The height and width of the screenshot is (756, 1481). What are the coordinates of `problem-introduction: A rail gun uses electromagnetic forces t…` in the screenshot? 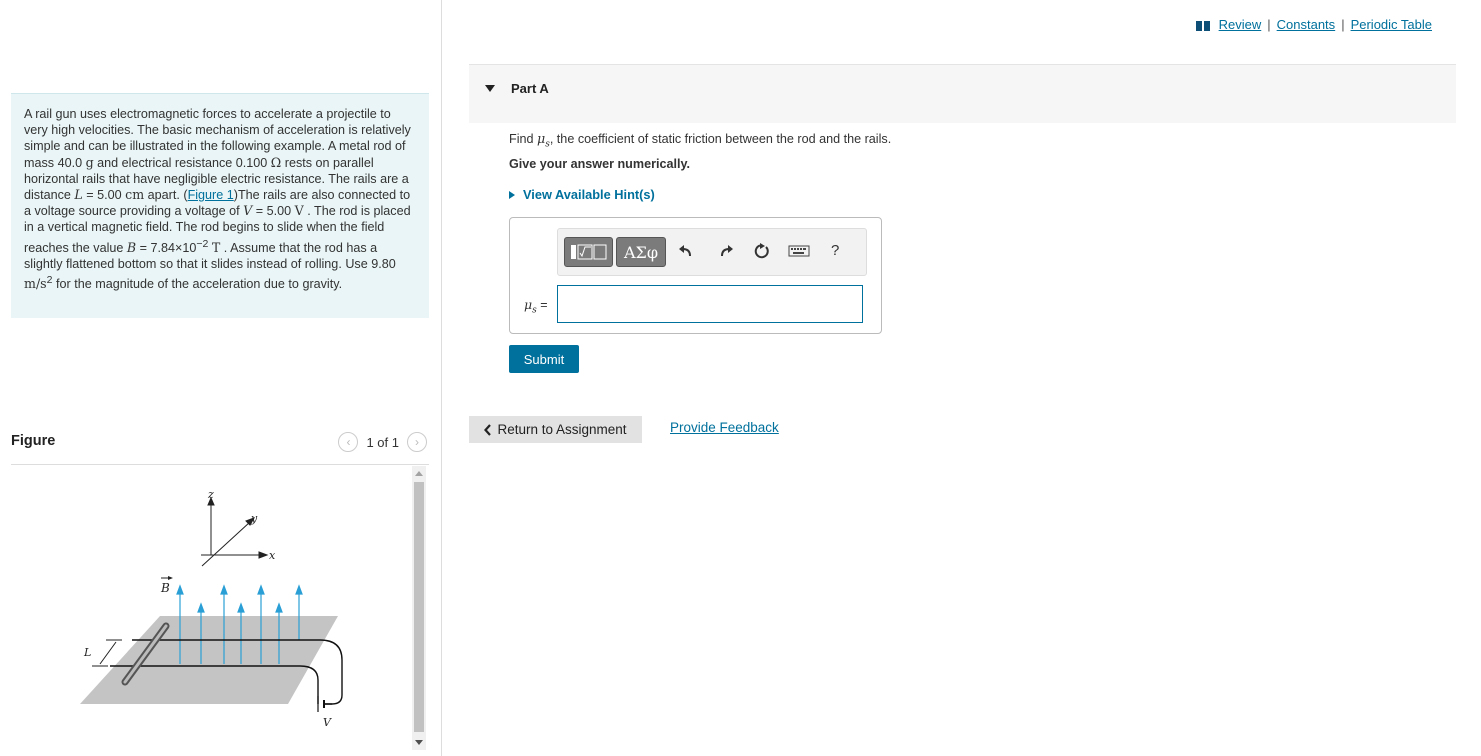 It's located at (220, 205).